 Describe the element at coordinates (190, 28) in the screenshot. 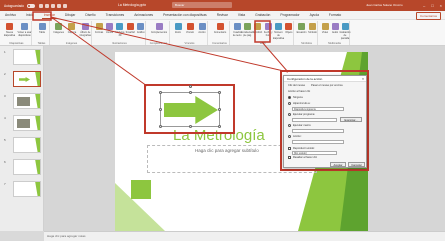

I see `ribbon-button-v-nculo: Vínculo` at that location.